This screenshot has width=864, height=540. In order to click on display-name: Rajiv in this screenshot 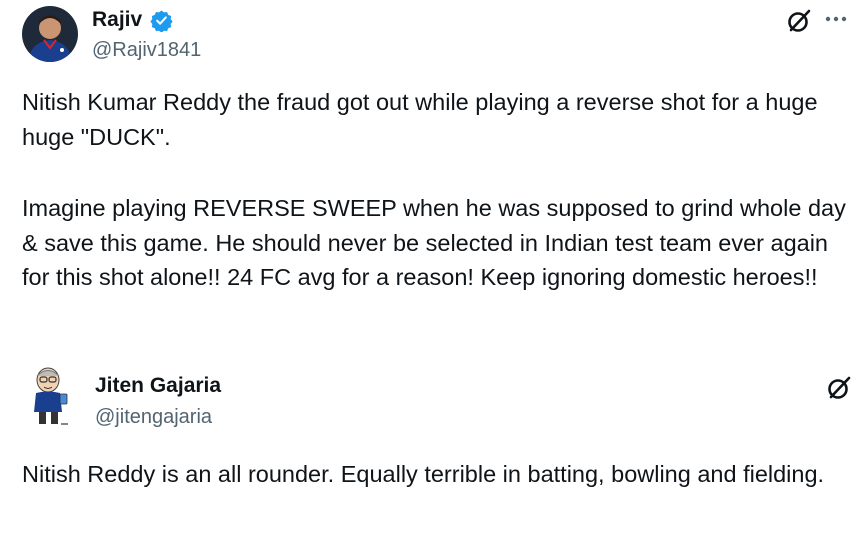, I will do `click(117, 20)`.